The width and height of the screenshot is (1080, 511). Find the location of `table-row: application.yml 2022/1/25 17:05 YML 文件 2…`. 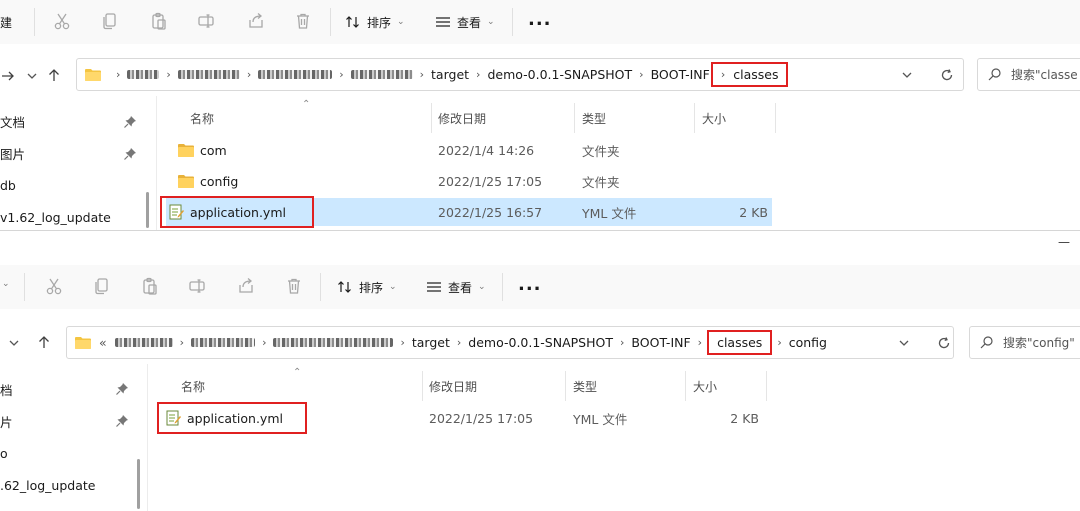

table-row: application.yml 2022/1/25 17:05 YML 文件 2… is located at coordinates (460, 418).